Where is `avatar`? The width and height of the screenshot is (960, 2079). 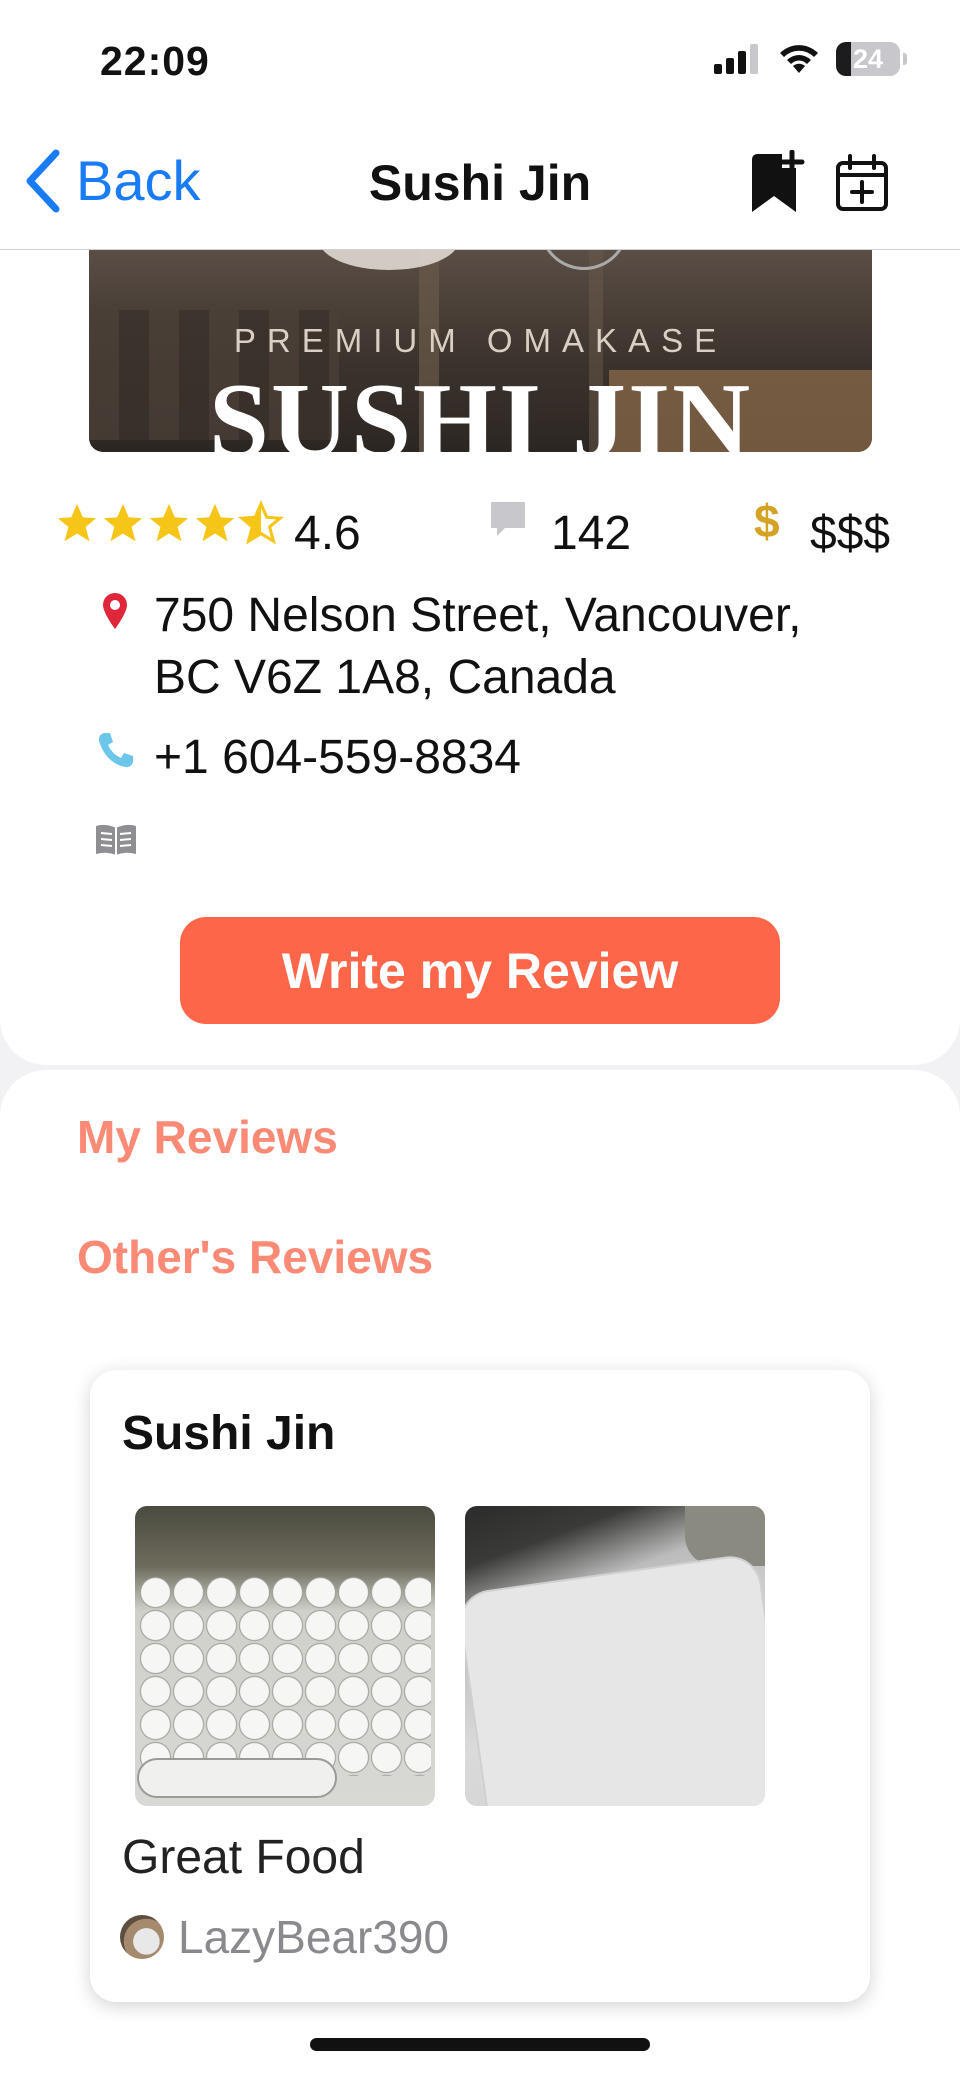 avatar is located at coordinates (142, 1937).